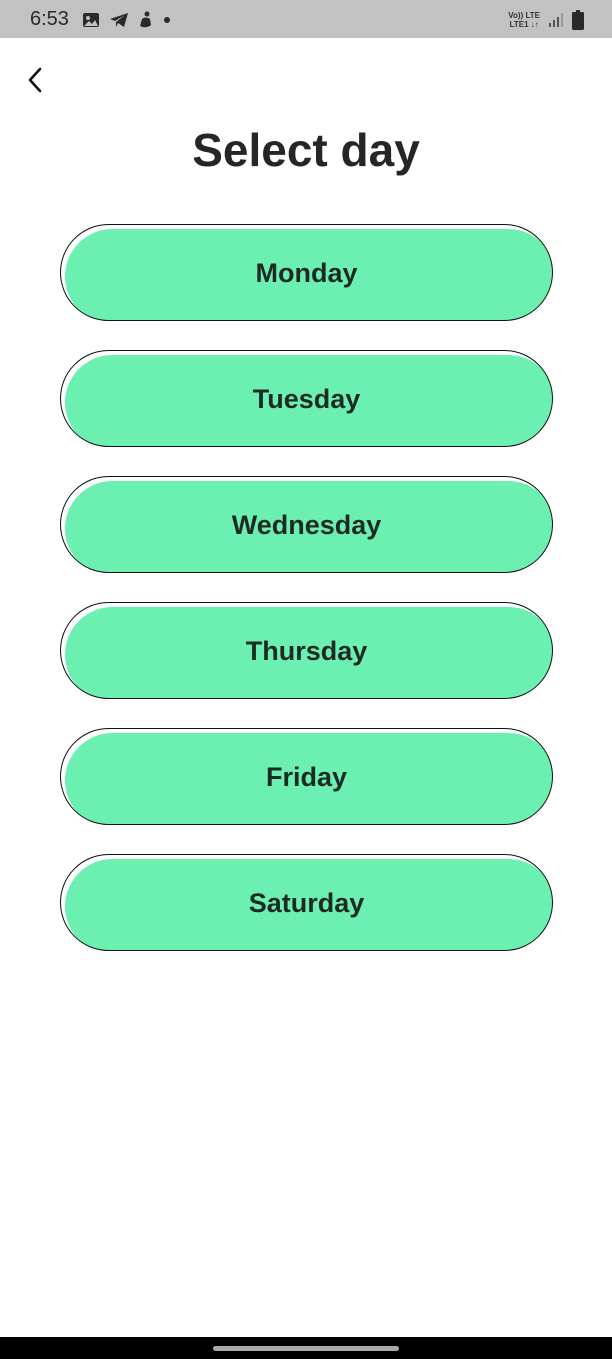 The image size is (612, 1359). What do you see at coordinates (91, 20) in the screenshot?
I see `gallery-icon` at bounding box center [91, 20].